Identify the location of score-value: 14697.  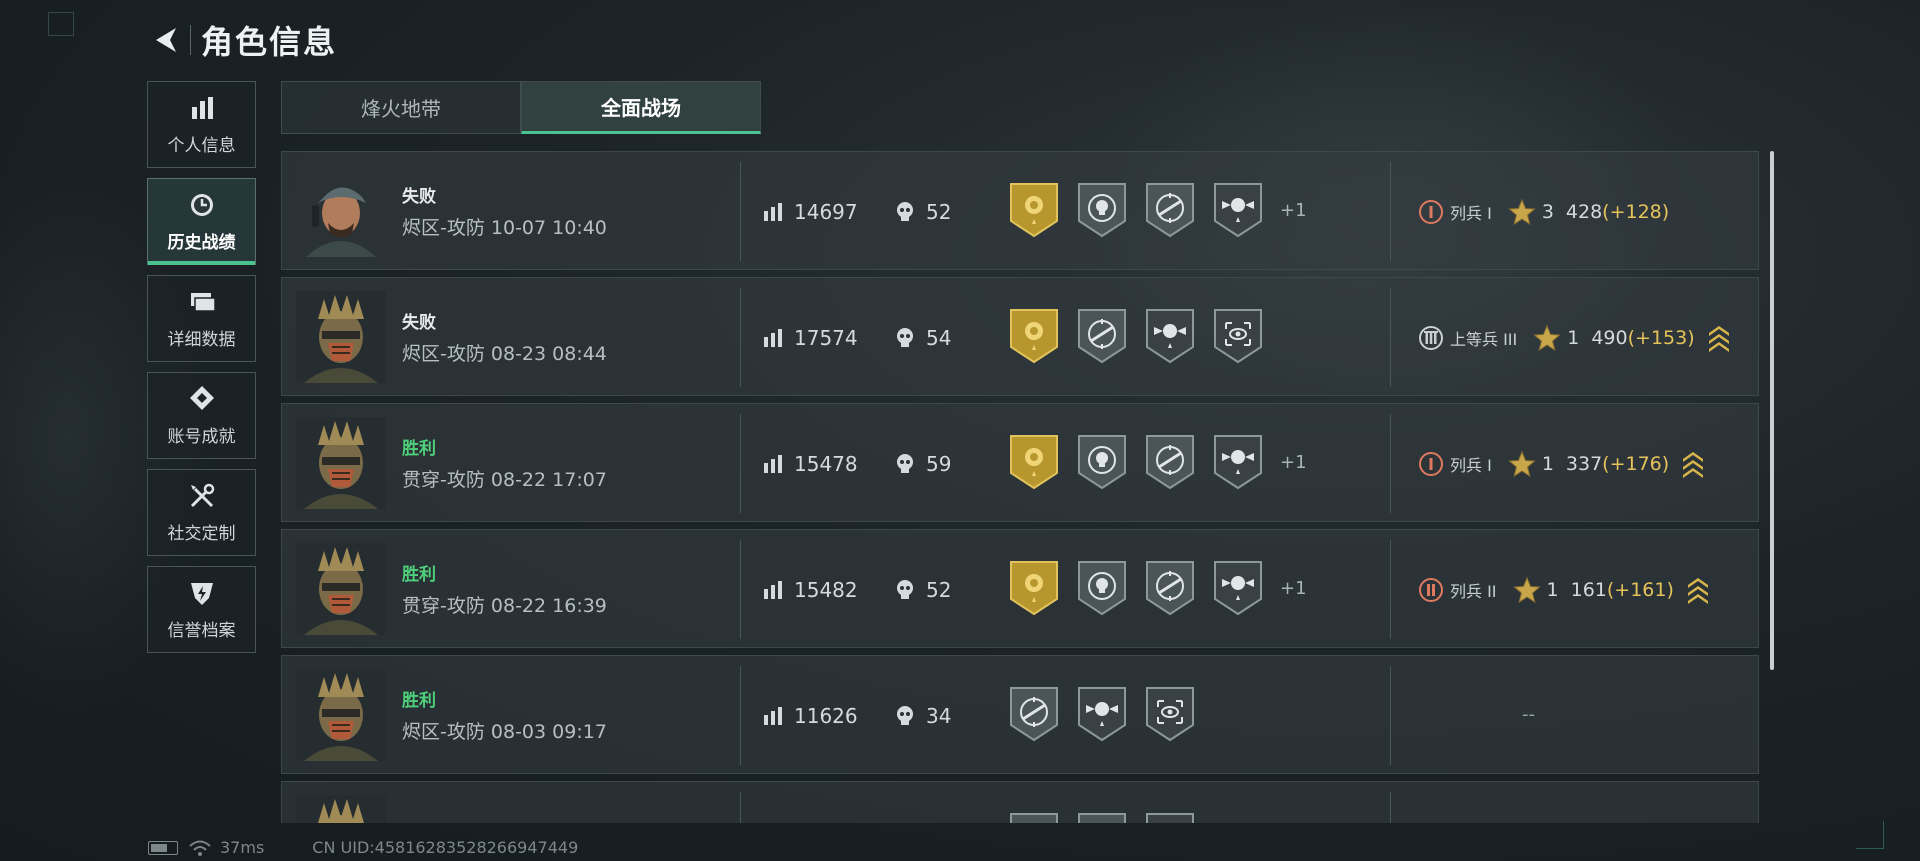
(826, 211).